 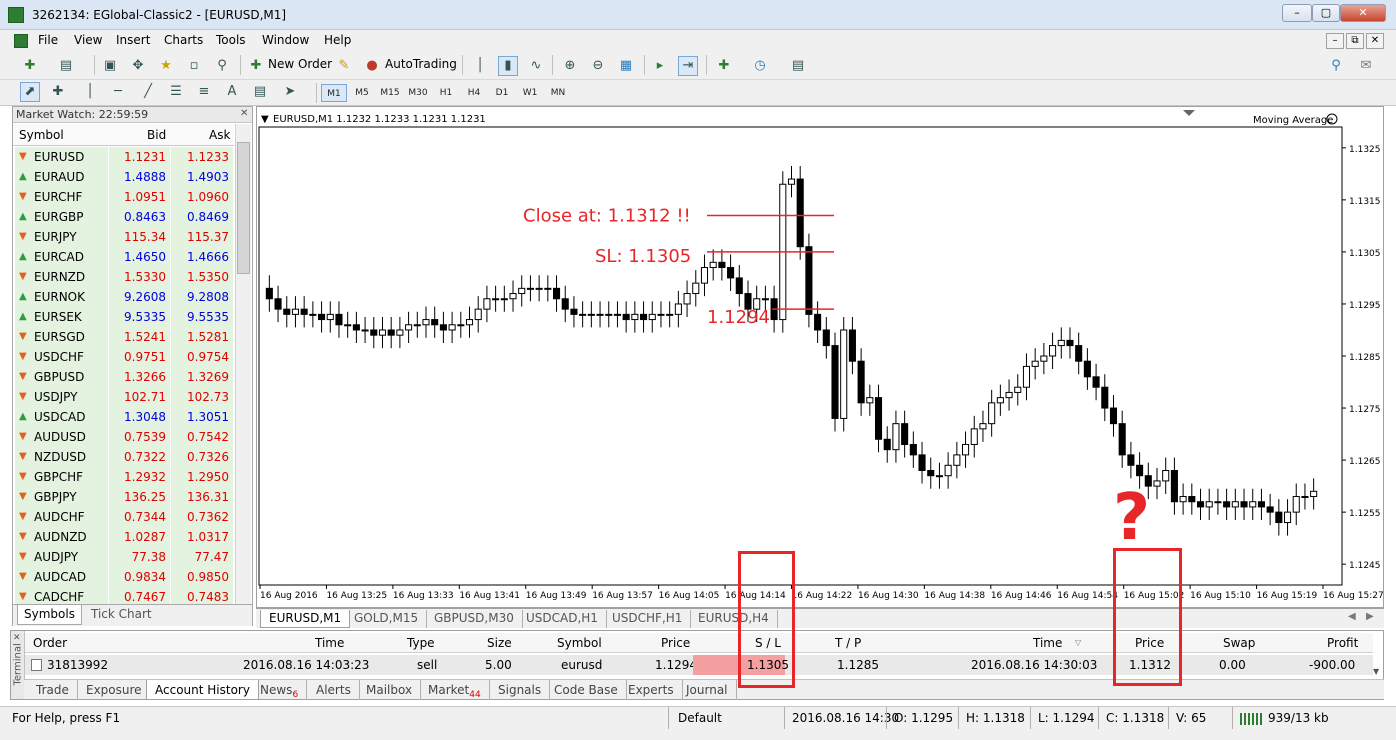 What do you see at coordinates (688, 66) in the screenshot?
I see `chart-shift-icon: ⇥` at bounding box center [688, 66].